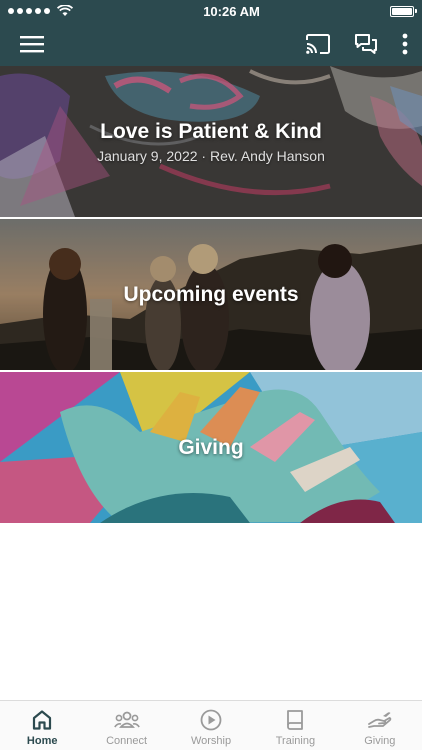 Image resolution: width=422 pixels, height=750 pixels. What do you see at coordinates (211, 155) in the screenshot?
I see `sermon-subtitle: January 9, 2022 · Rev. Andy Hanson` at bounding box center [211, 155].